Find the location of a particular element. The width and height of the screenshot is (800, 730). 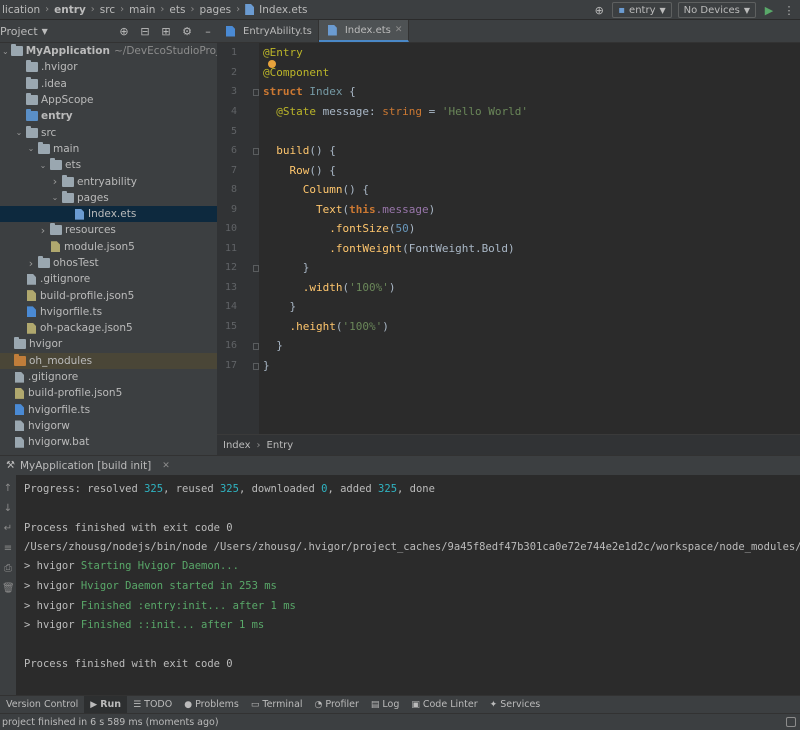

tool-tab-log: ▤ Log is located at coordinates (385, 705).